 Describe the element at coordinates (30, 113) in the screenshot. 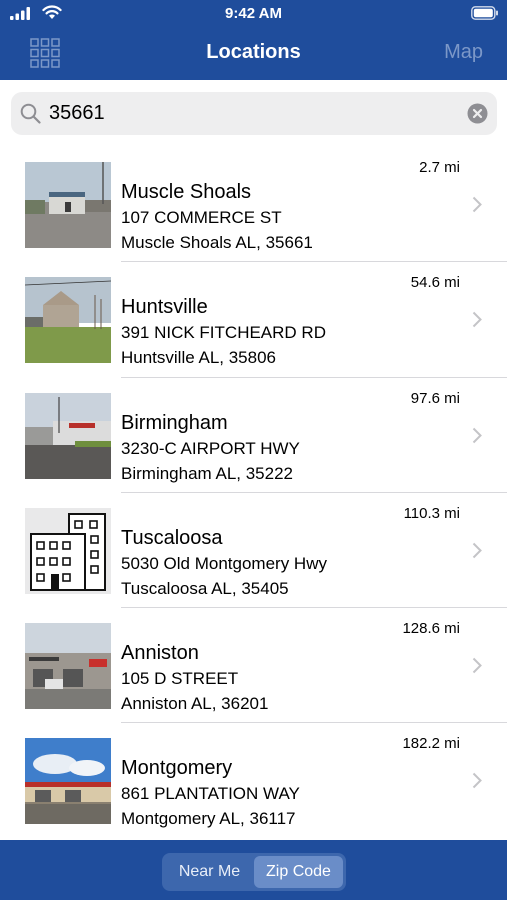

I see `search-icon` at that location.